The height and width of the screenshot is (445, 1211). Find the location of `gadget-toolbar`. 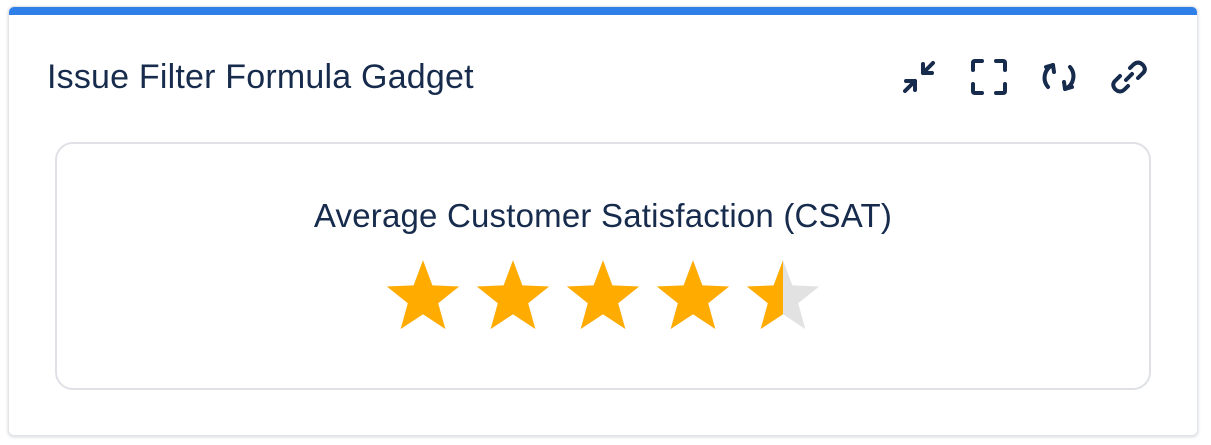

gadget-toolbar is located at coordinates (1024, 77).